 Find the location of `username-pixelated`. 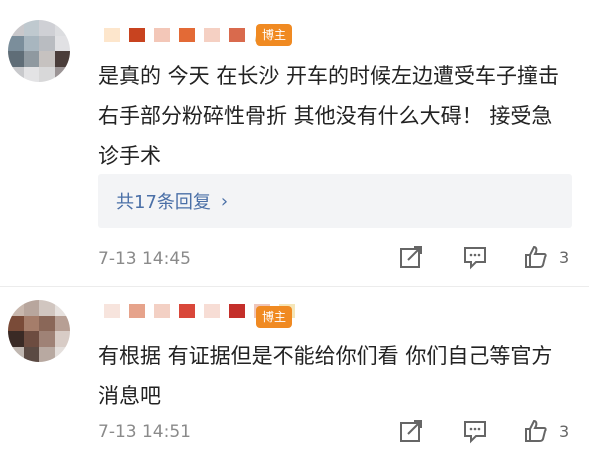

username-pixelated is located at coordinates (190, 35).